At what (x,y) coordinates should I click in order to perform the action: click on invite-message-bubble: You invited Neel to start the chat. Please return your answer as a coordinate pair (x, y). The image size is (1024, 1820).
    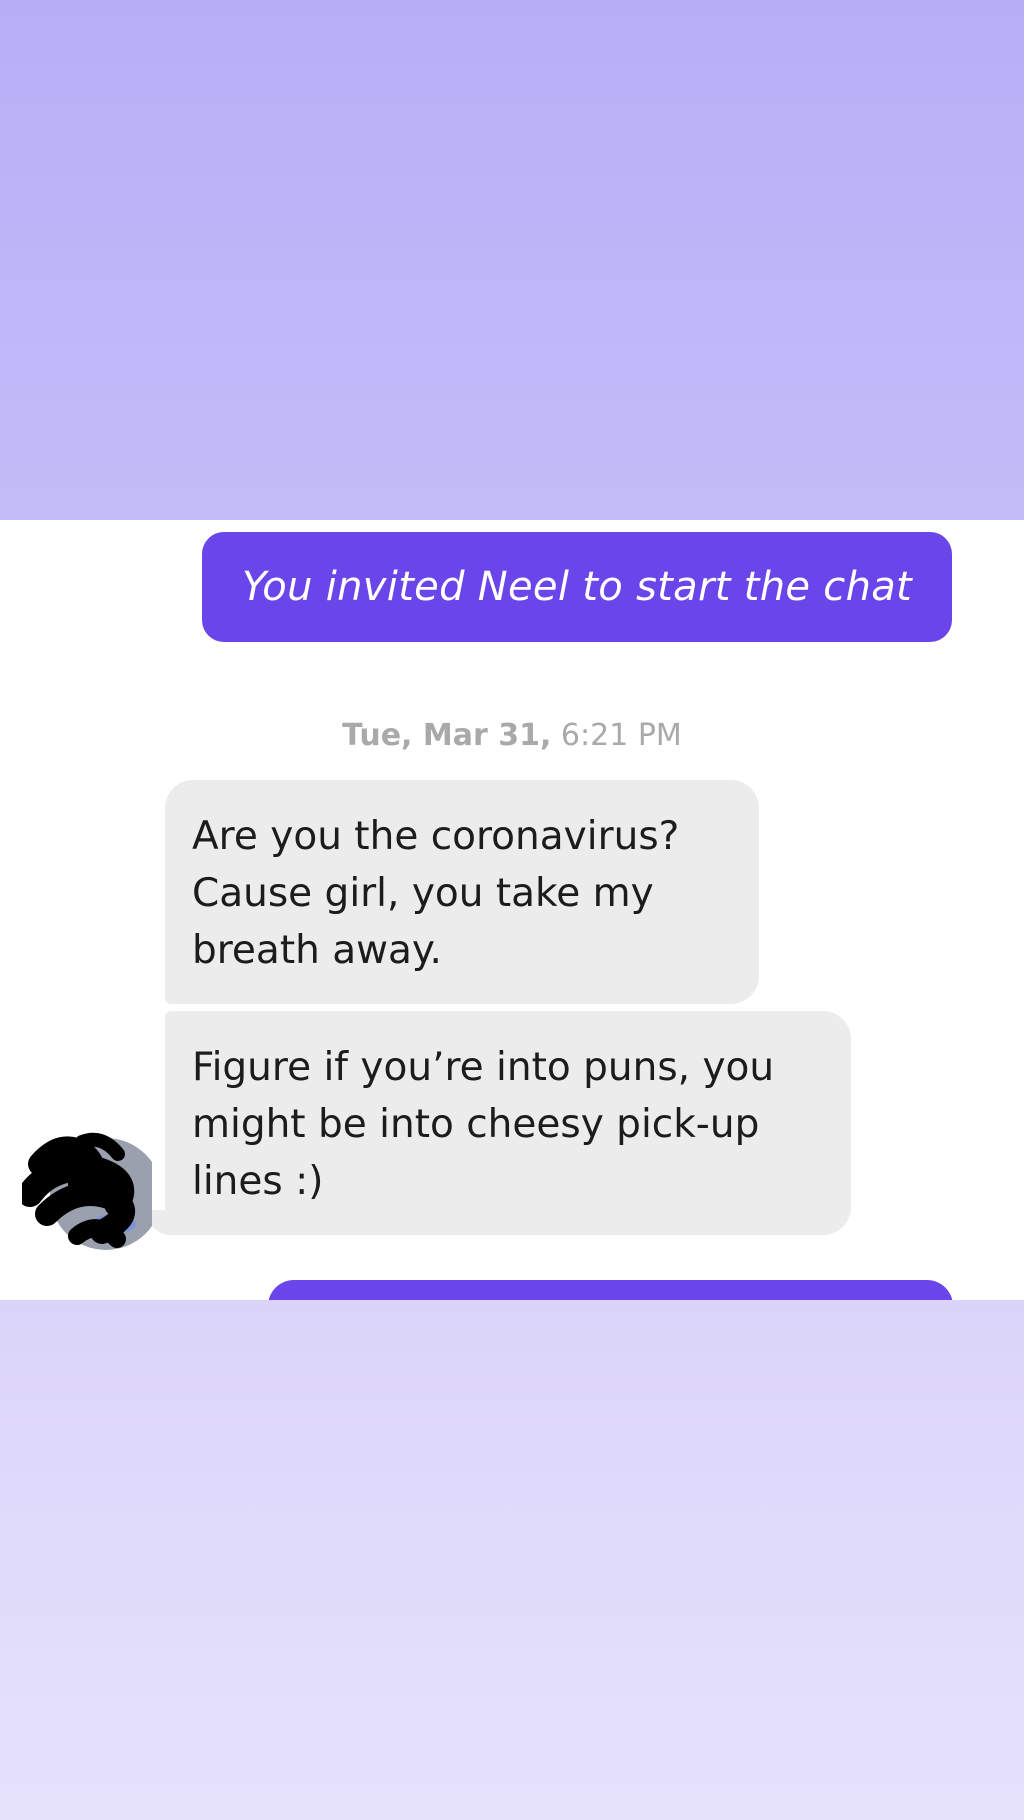
    Looking at the image, I should click on (577, 587).